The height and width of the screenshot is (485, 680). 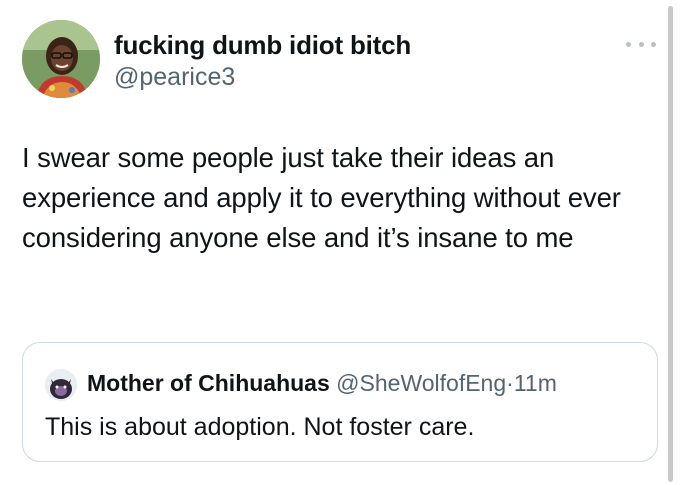 I want to click on scrollbar, so click(x=670, y=244).